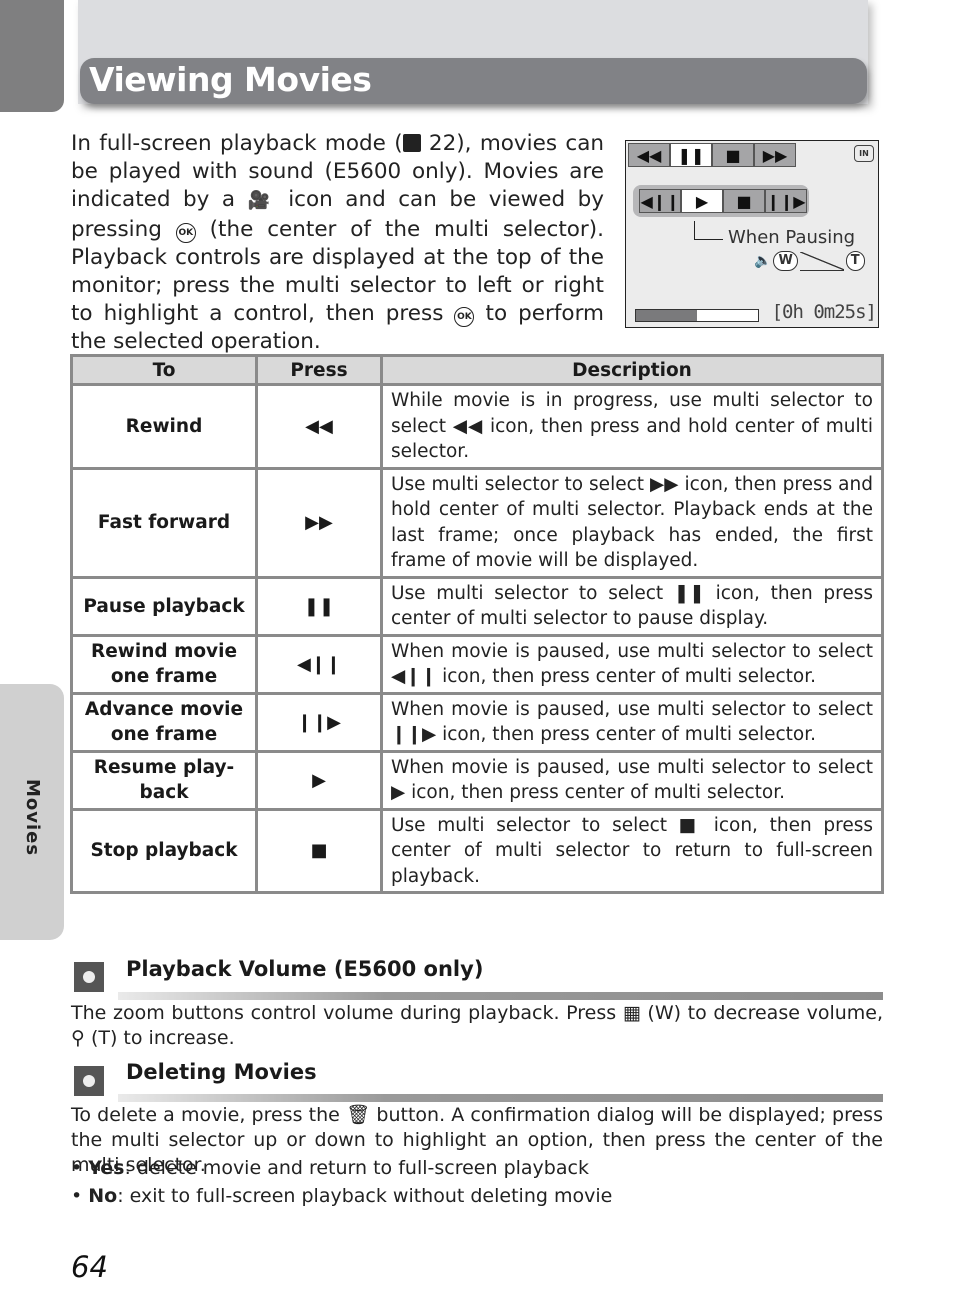 This screenshot has width=954, height=1314. I want to click on rewind-icon: ◀◀, so click(649, 155).